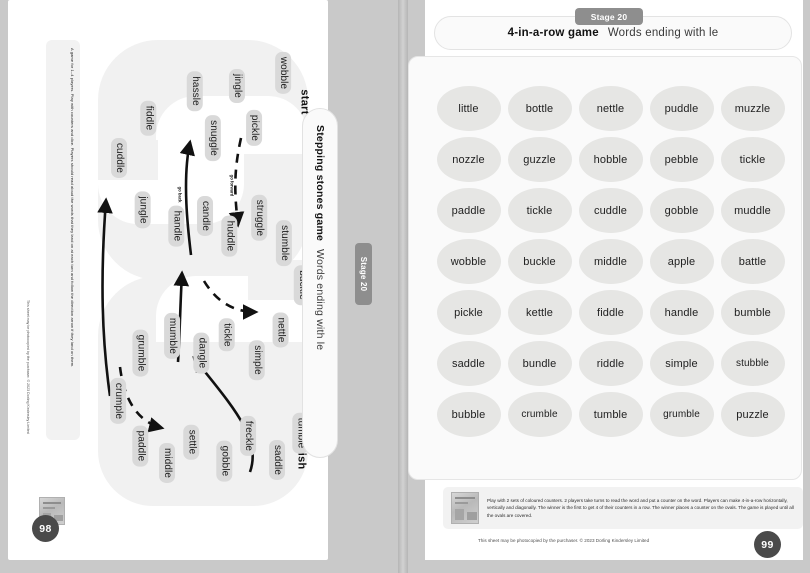 Image resolution: width=810 pixels, height=573 pixels. I want to click on grid-cell: guzzle, so click(539, 159).